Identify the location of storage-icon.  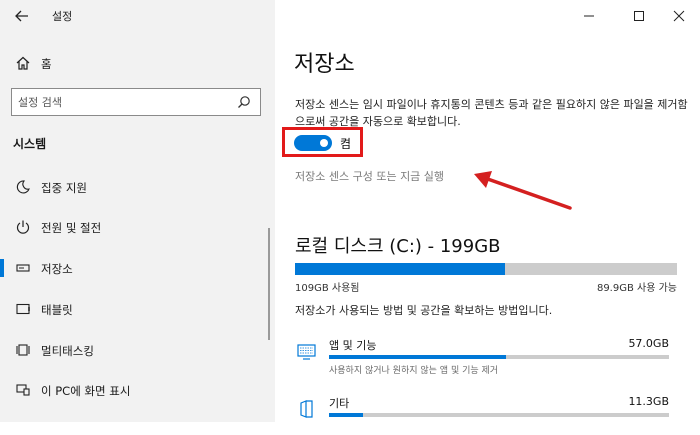
(23, 268).